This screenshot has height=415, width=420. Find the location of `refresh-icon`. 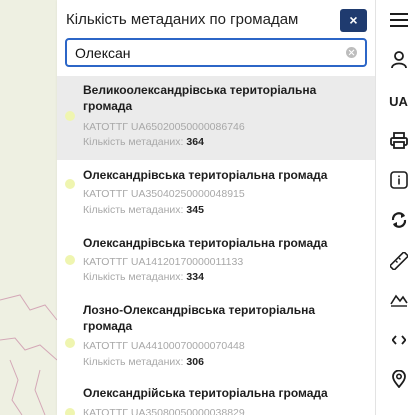

refresh-icon is located at coordinates (398, 220).